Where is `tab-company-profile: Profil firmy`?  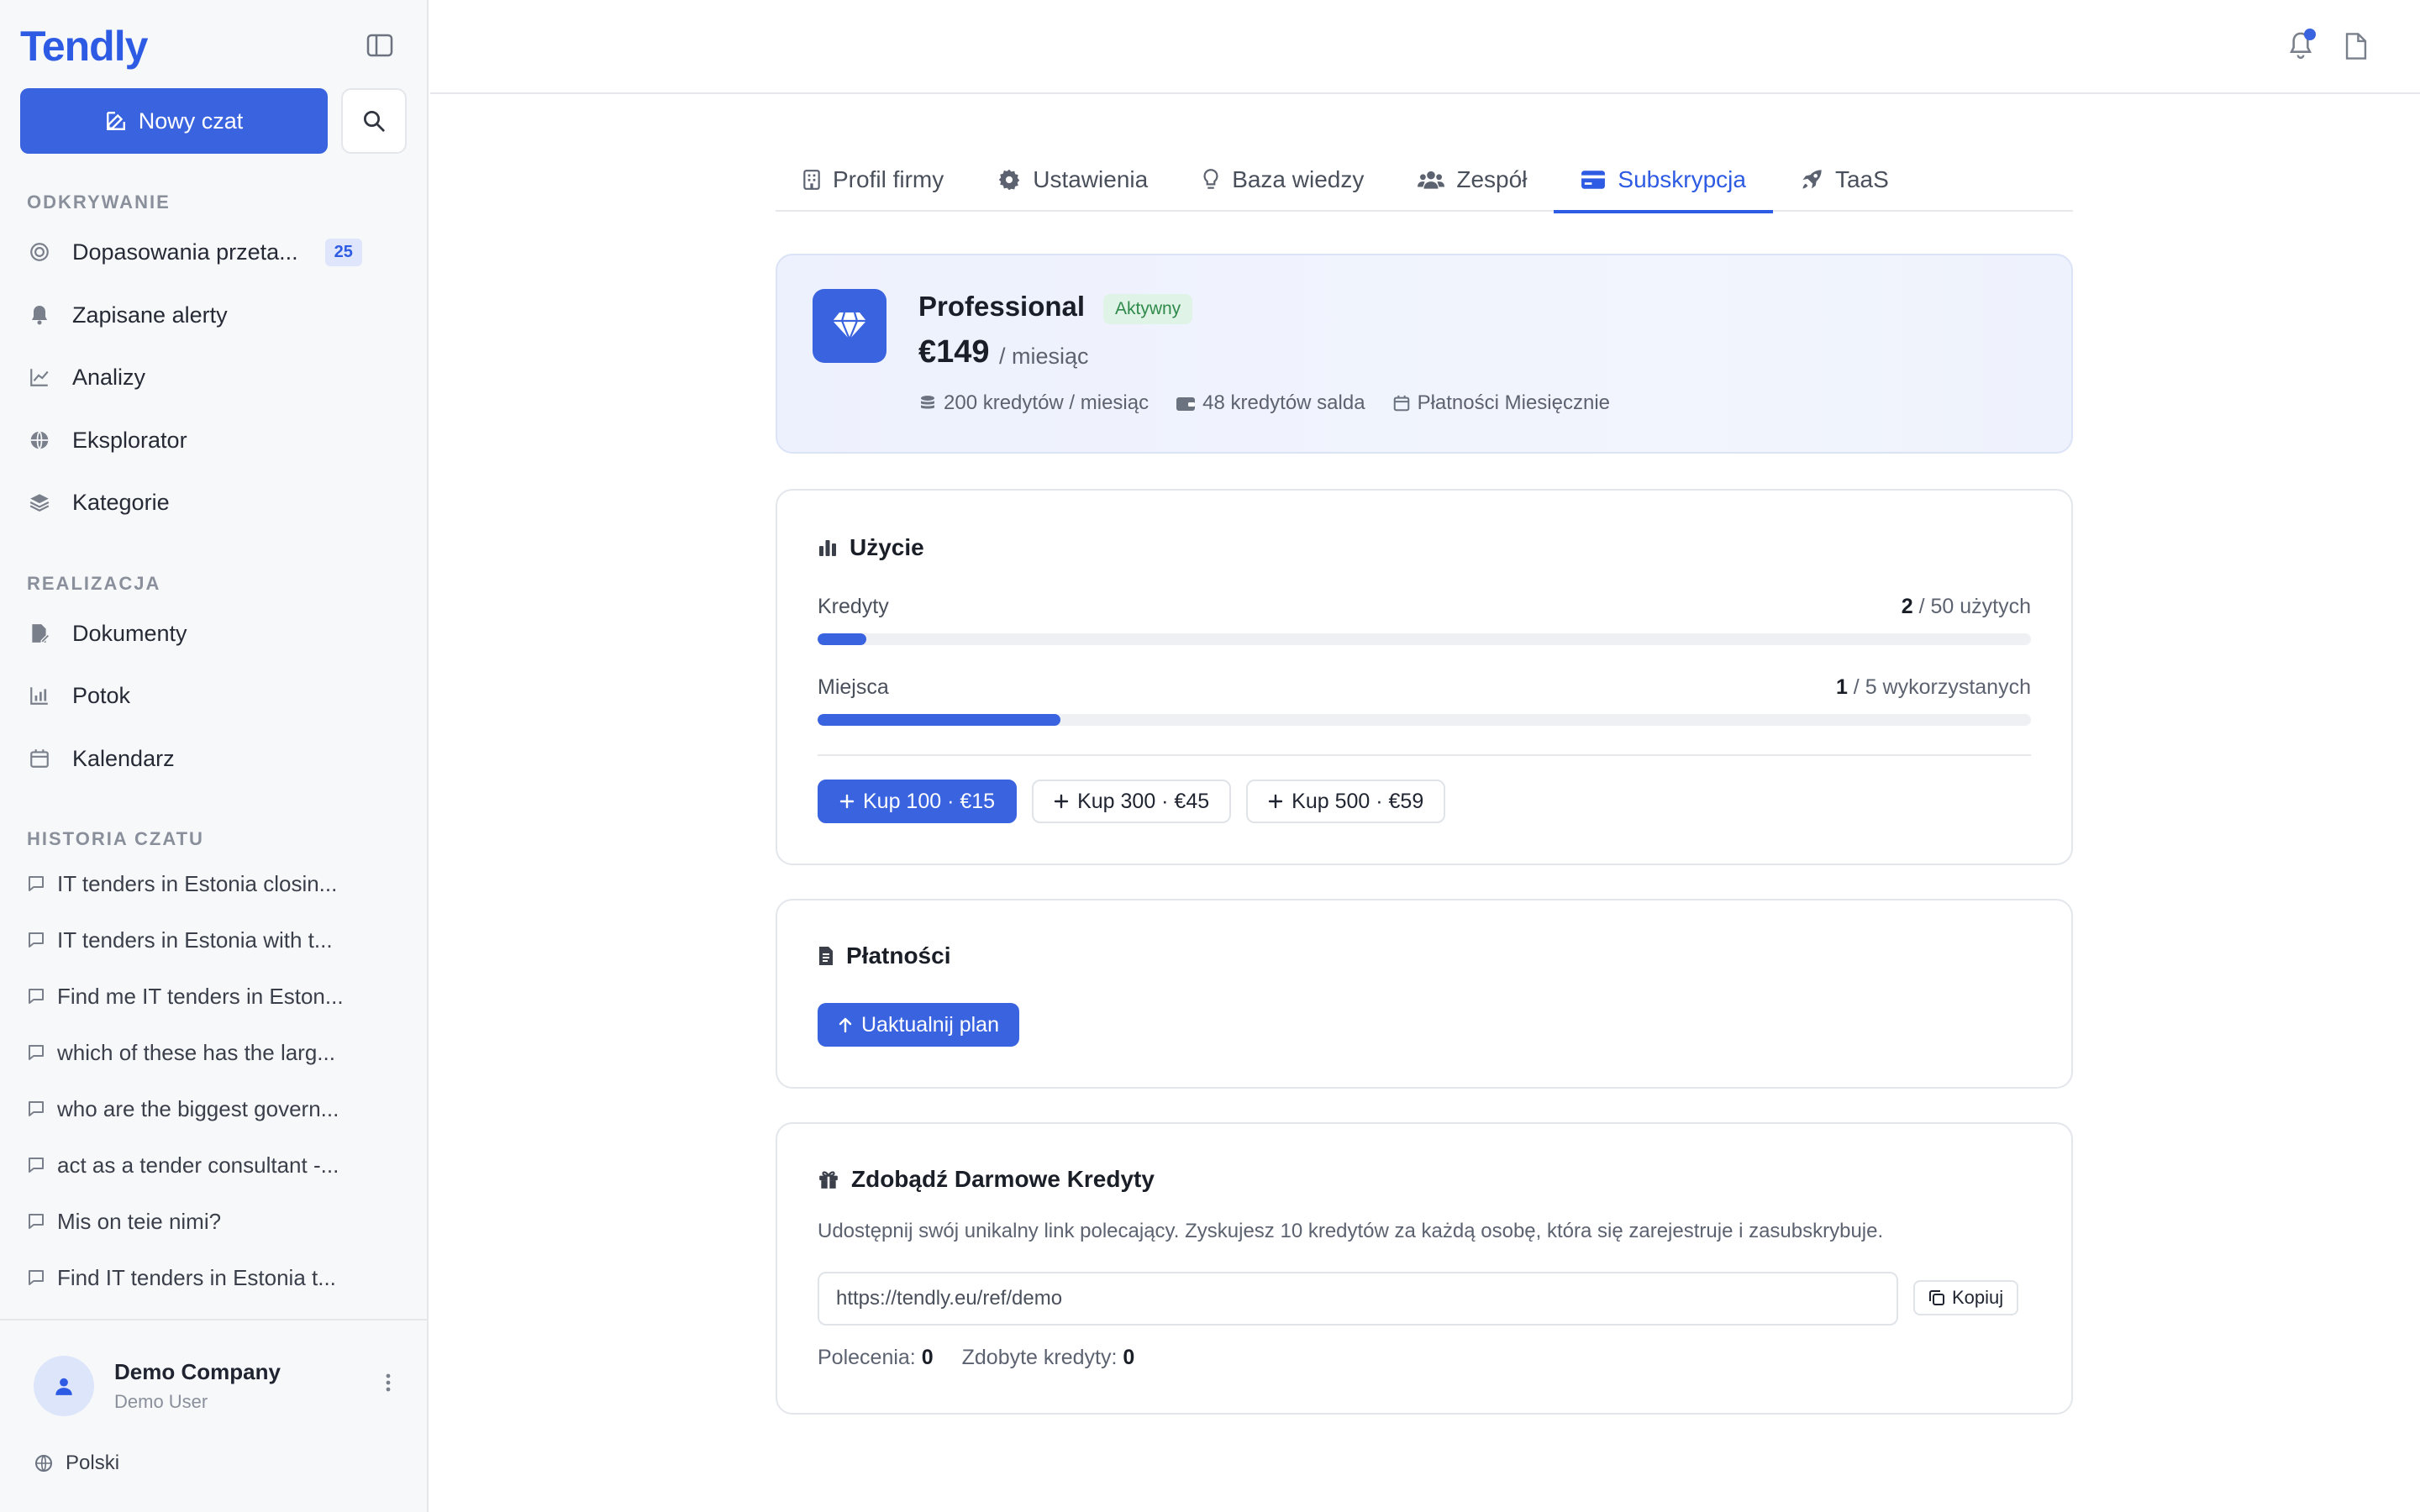
tab-company-profile: Profil firmy is located at coordinates (873, 180).